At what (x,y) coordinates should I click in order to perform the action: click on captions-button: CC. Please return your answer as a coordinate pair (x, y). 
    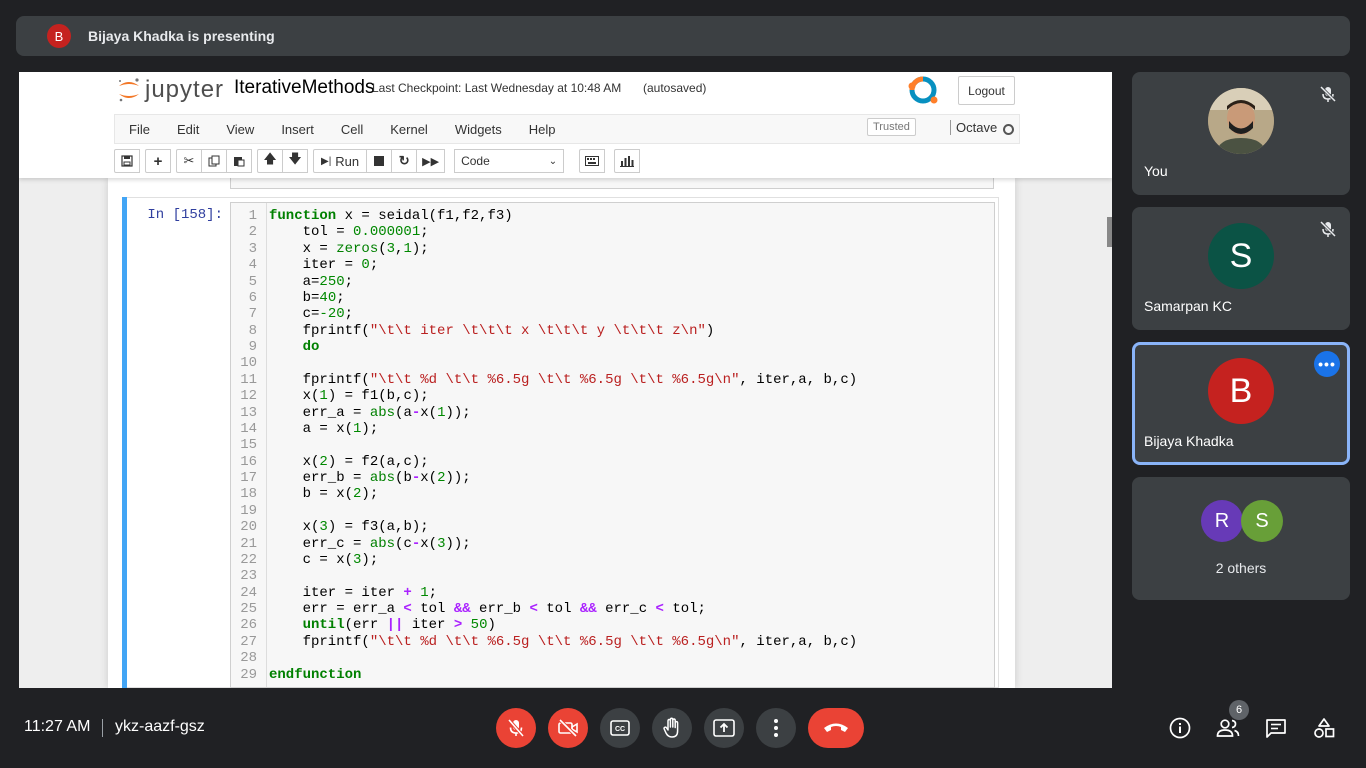
    Looking at the image, I should click on (620, 728).